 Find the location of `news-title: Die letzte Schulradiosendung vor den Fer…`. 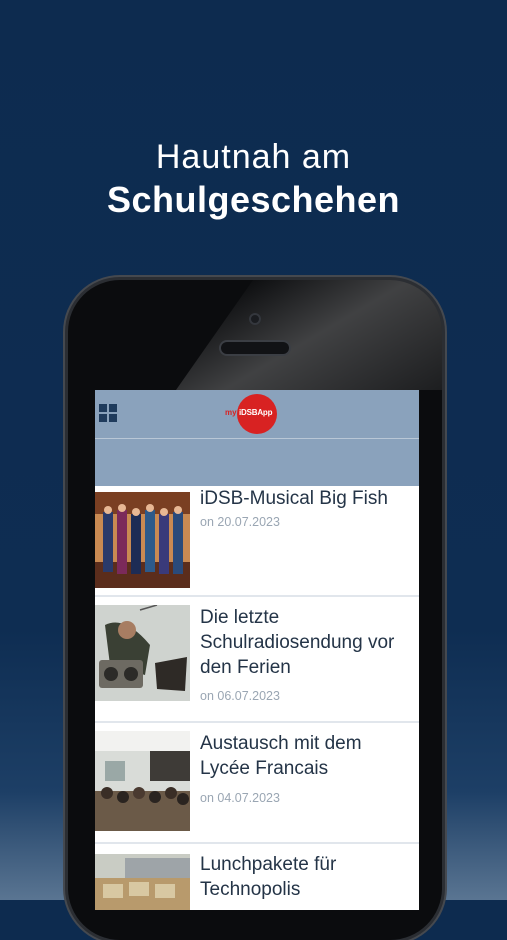

news-title: Die letzte Schulradiosendung vor den Fer… is located at coordinates (297, 642).